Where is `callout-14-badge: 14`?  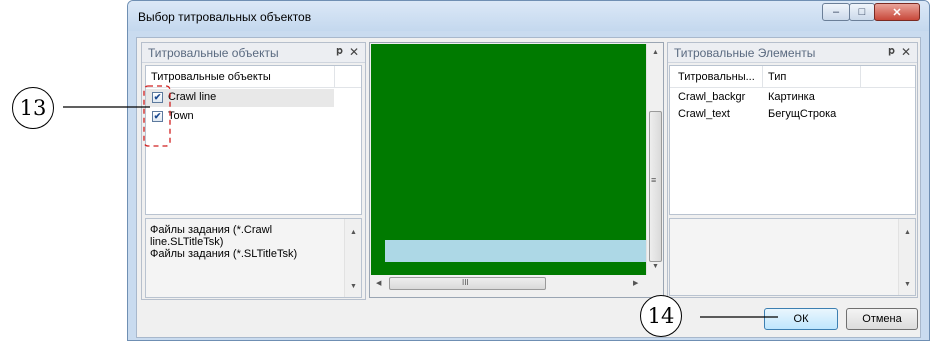
callout-14-badge: 14 is located at coordinates (661, 316).